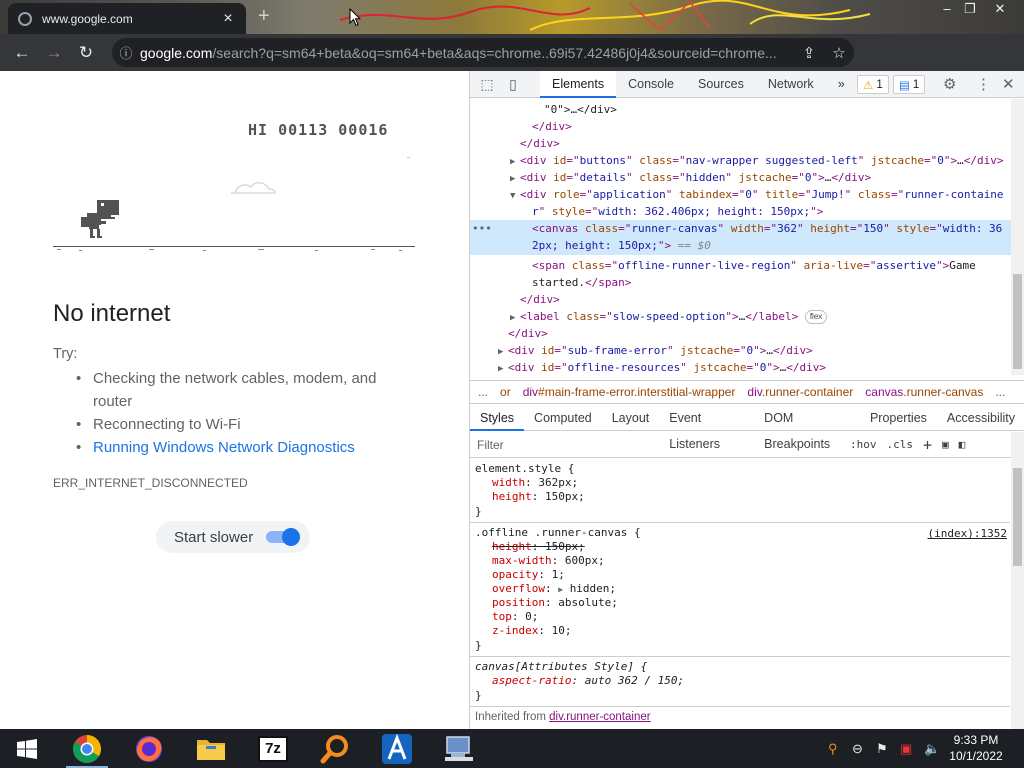  Describe the element at coordinates (149, 748) in the screenshot. I see `taskbar-firefox` at that location.